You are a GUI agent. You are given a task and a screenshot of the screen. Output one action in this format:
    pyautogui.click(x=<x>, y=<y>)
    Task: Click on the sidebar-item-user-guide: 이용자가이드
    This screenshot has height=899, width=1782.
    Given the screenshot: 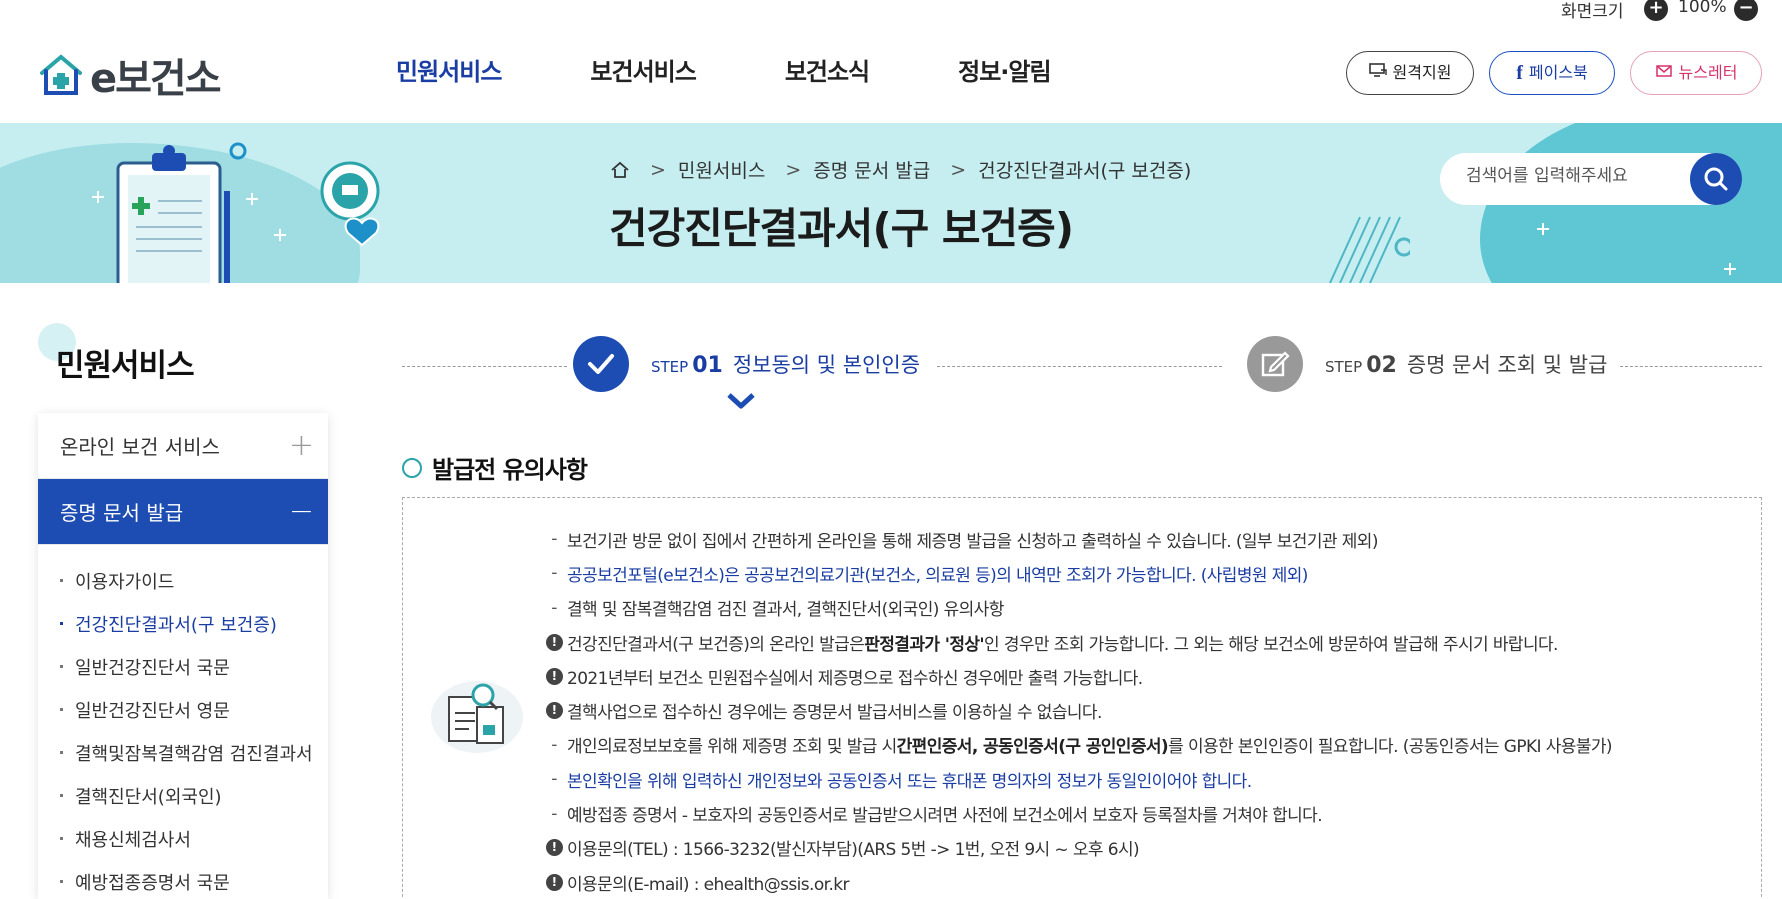 What is the action you would take?
    pyautogui.click(x=183, y=580)
    